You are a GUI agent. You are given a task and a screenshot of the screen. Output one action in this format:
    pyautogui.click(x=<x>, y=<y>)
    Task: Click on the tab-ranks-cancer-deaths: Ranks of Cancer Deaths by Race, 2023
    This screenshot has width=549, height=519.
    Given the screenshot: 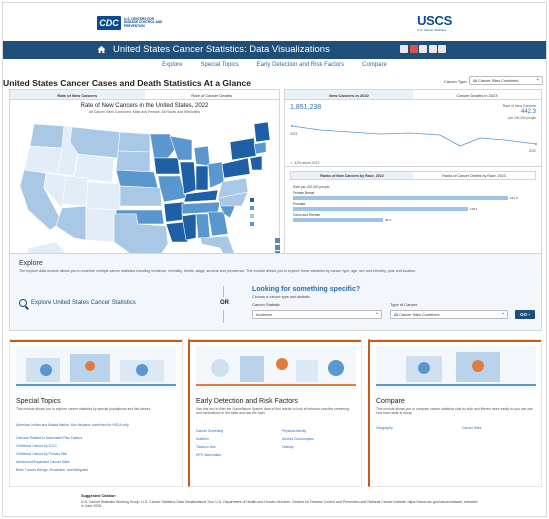 What is the action you would take?
    pyautogui.click(x=474, y=175)
    